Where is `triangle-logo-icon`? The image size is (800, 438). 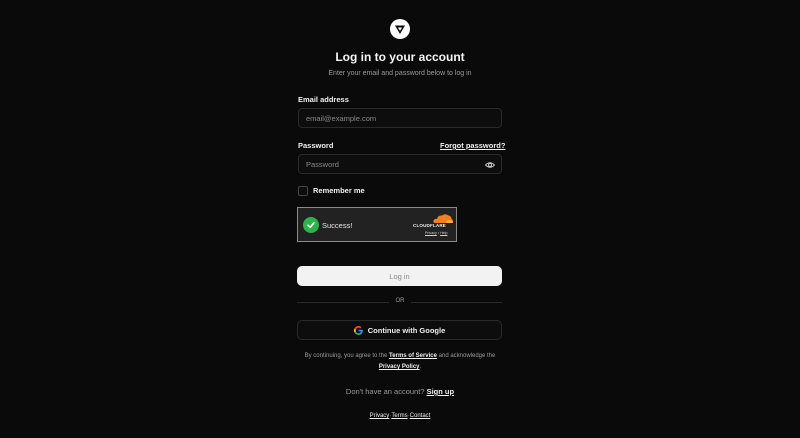
triangle-logo-icon is located at coordinates (400, 29).